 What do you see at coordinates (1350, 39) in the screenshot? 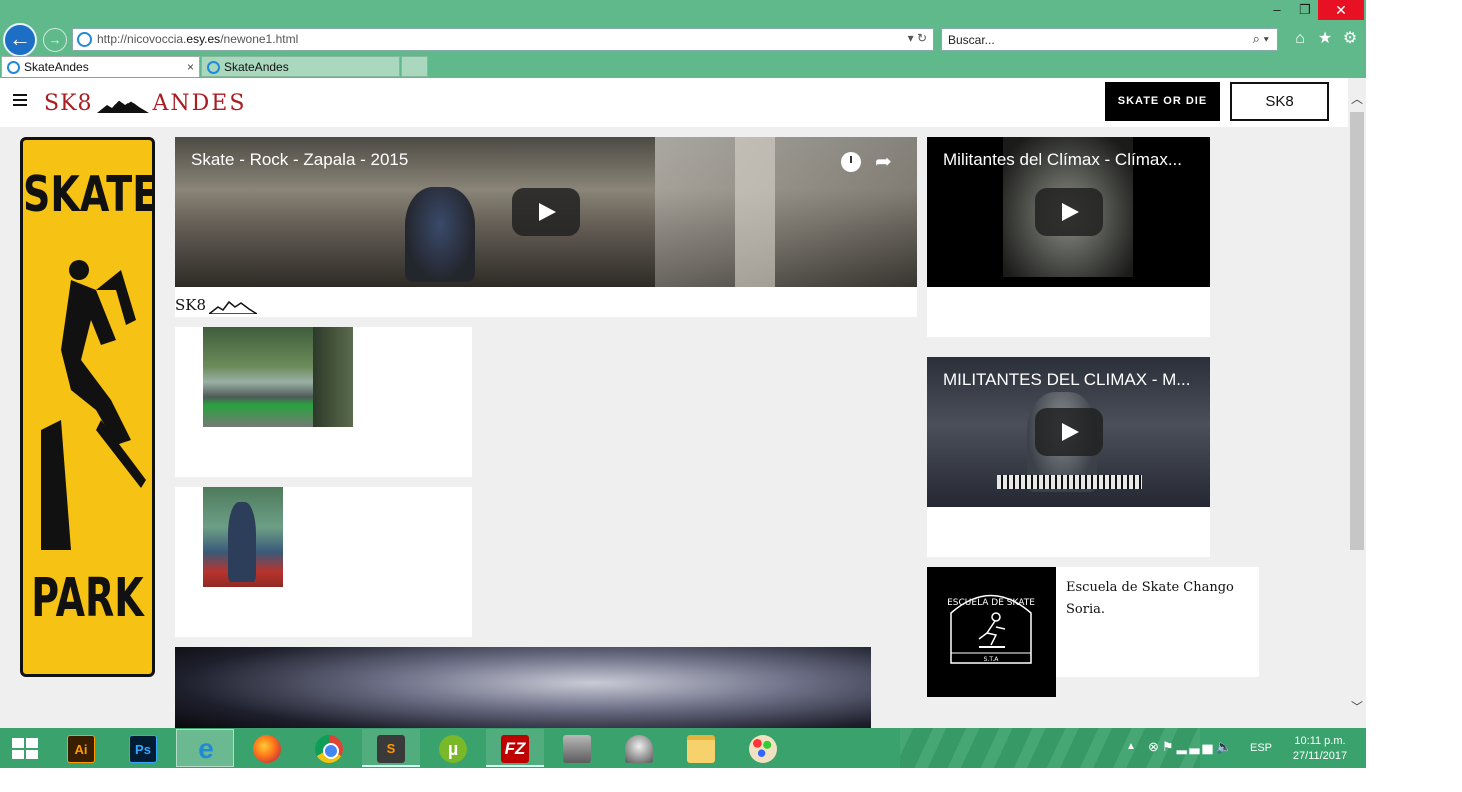
I see `gear-icon: ⚙` at bounding box center [1350, 39].